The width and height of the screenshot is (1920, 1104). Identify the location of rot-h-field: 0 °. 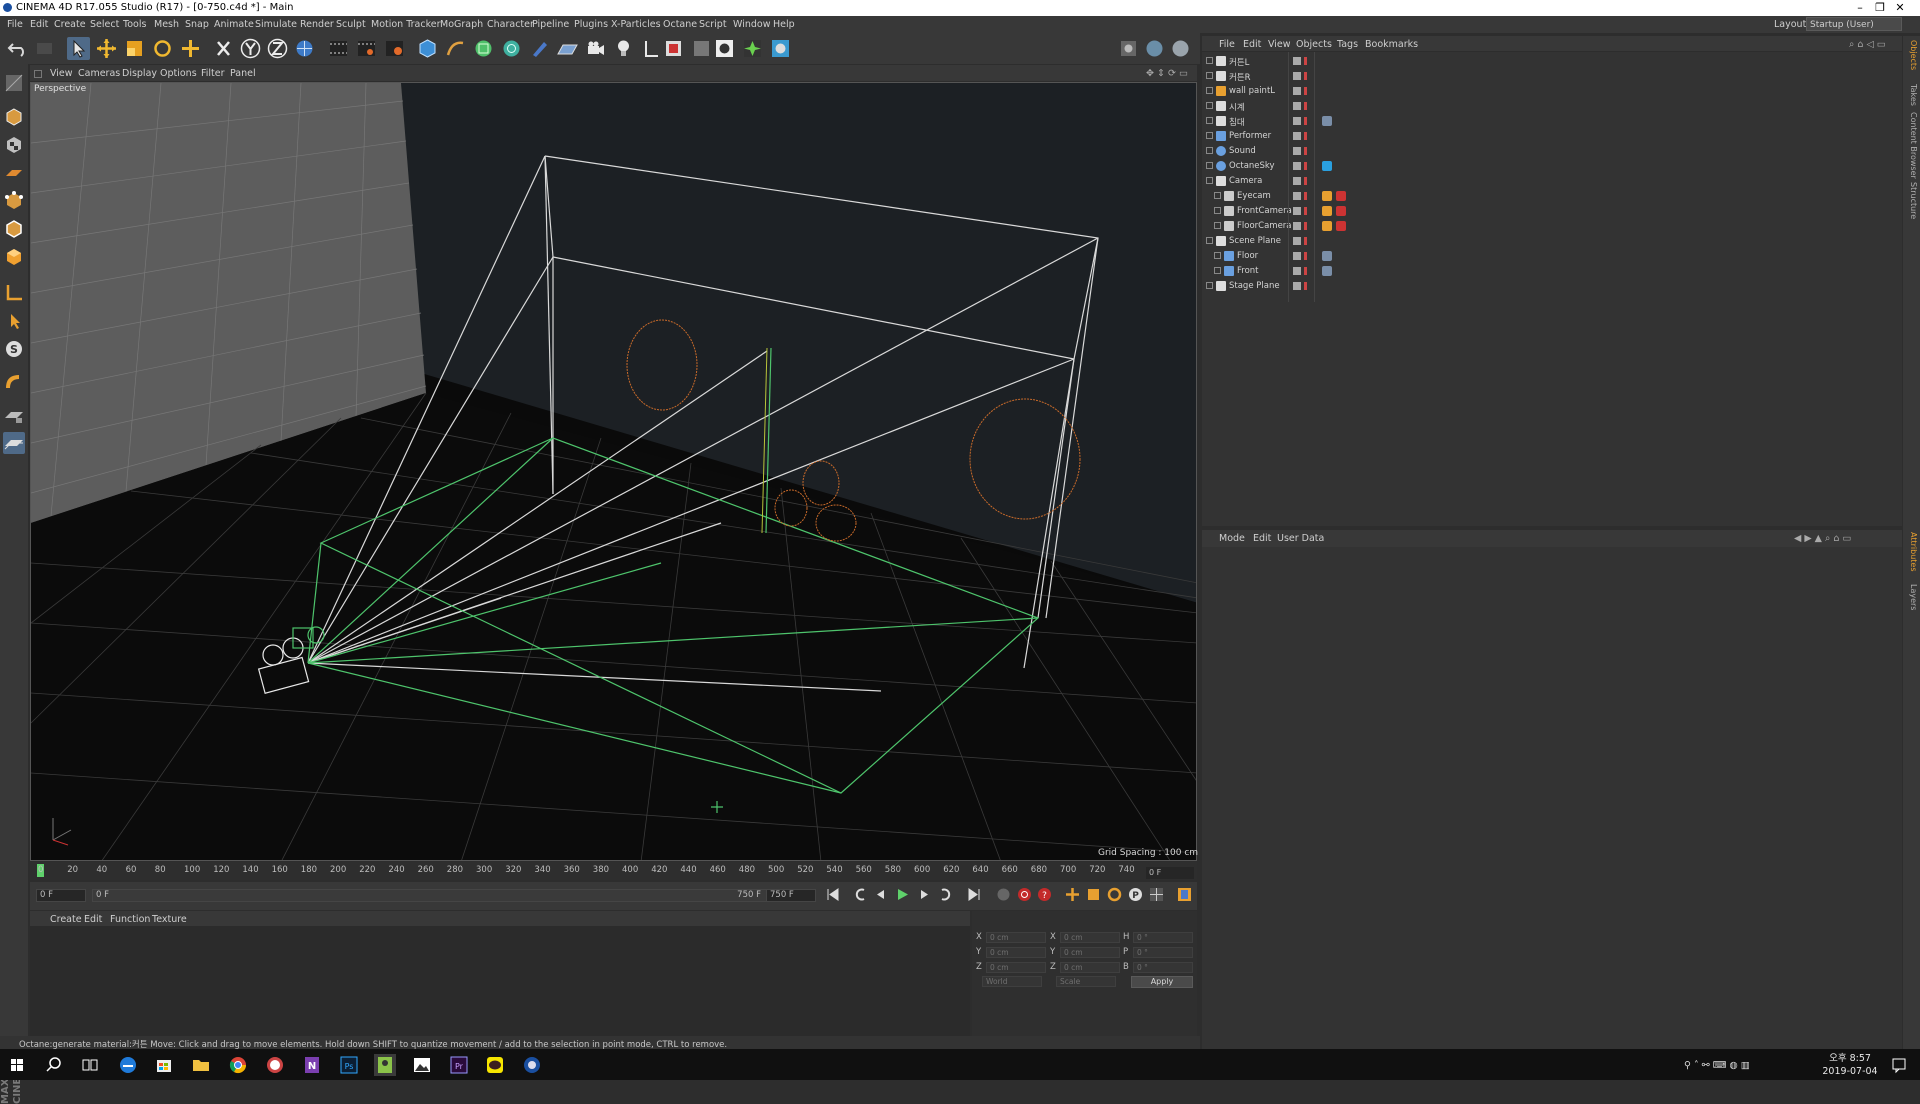
(1163, 937).